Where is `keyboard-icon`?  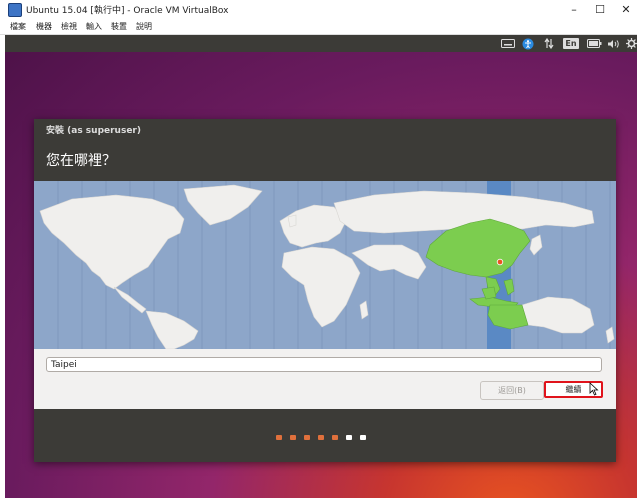
keyboard-icon is located at coordinates (508, 43).